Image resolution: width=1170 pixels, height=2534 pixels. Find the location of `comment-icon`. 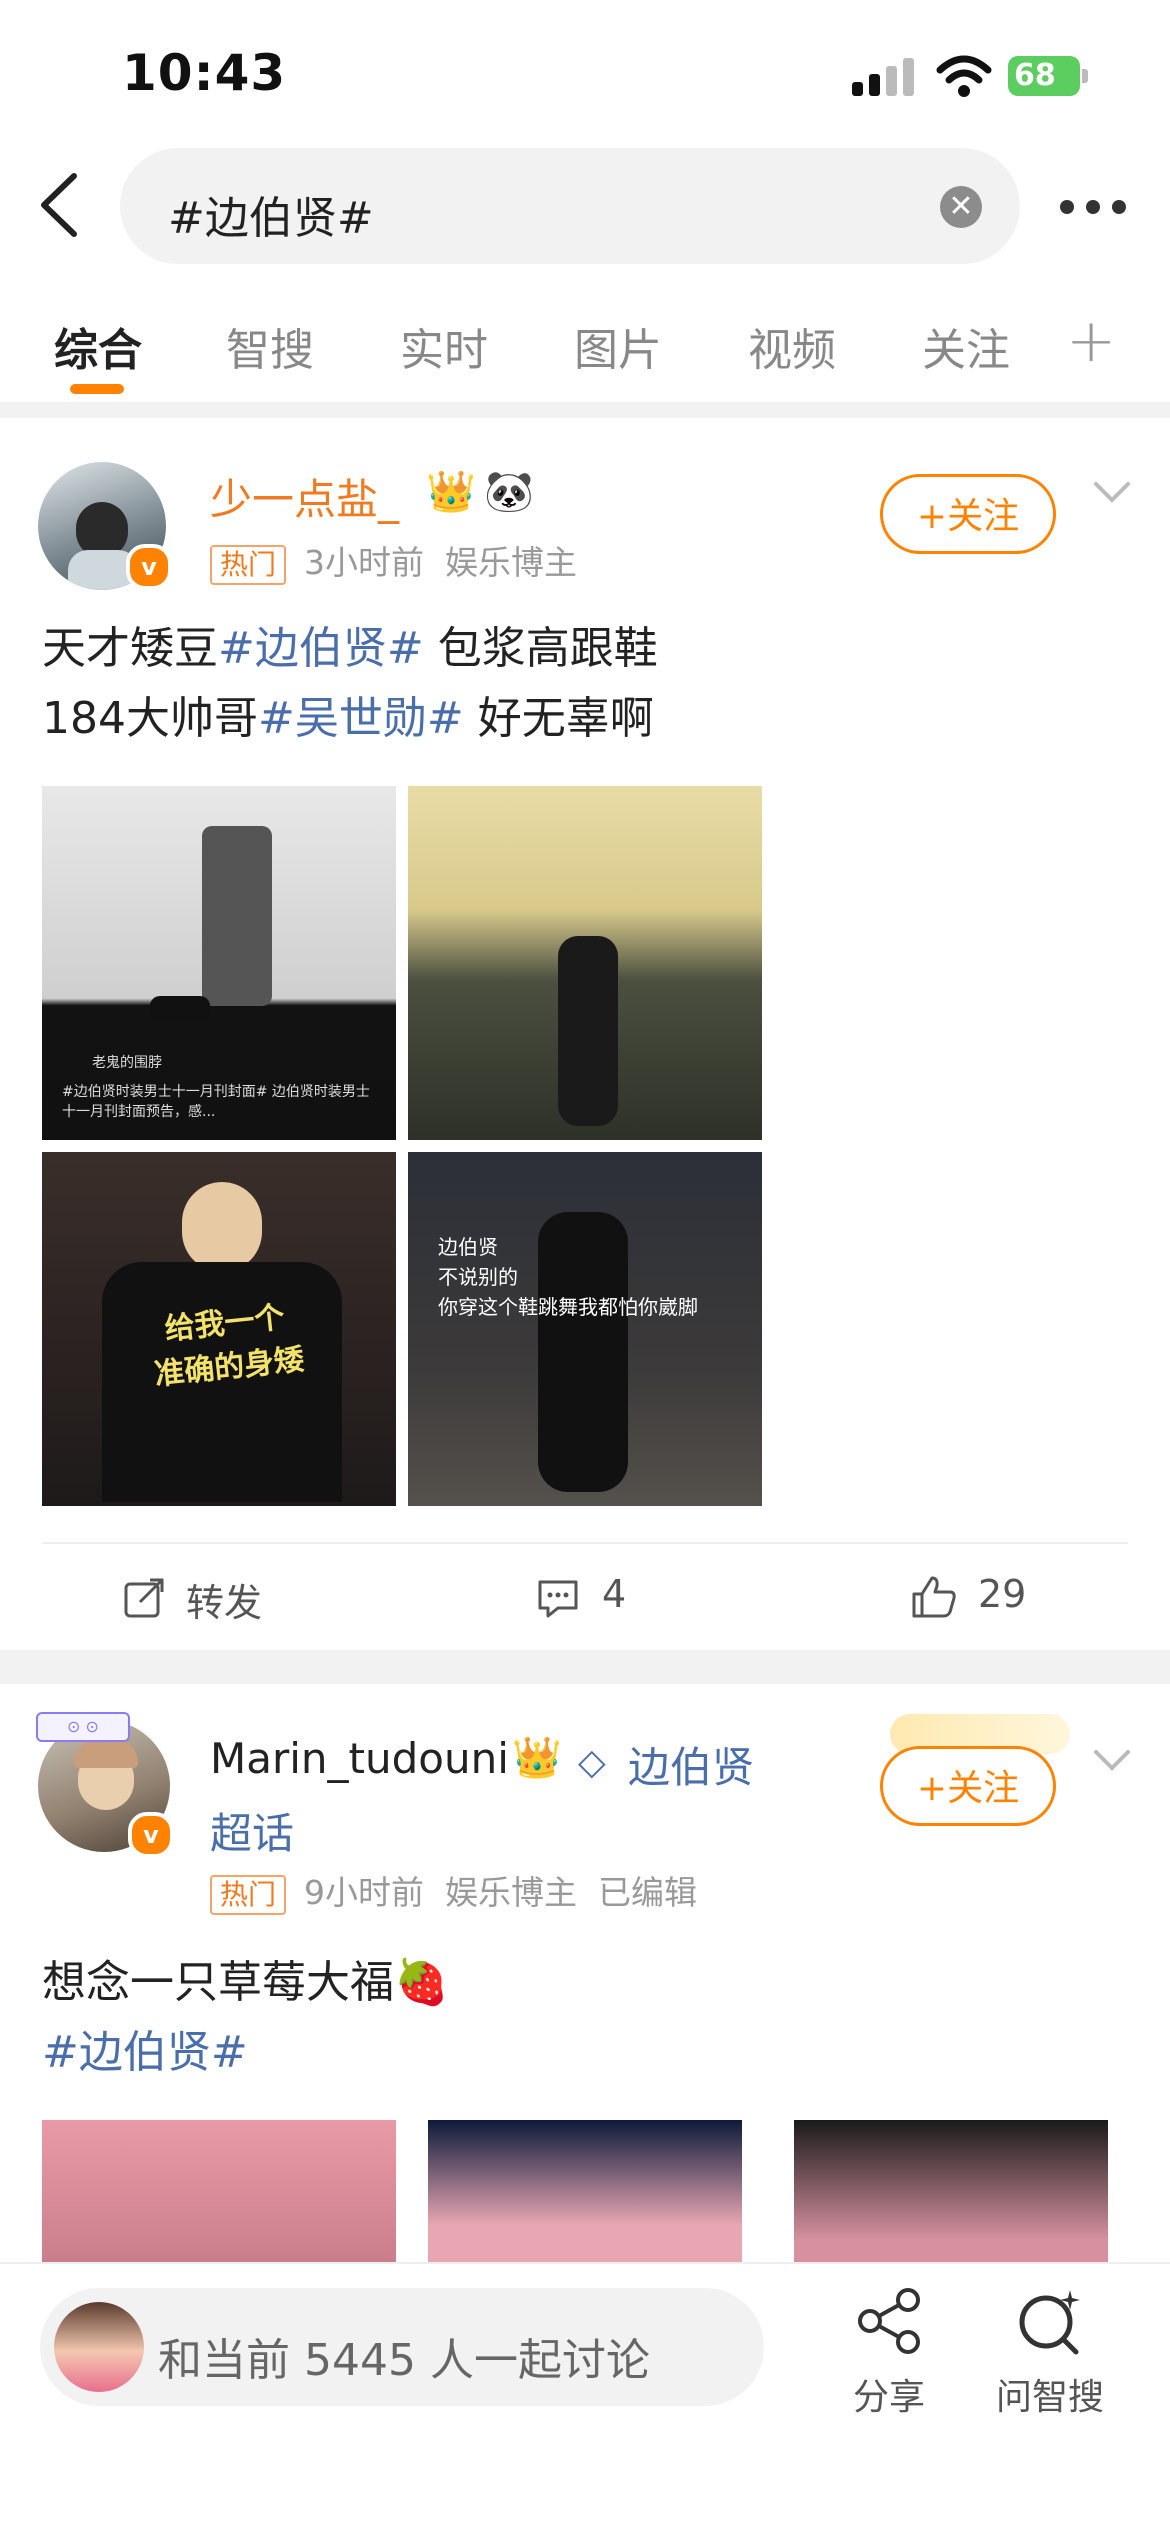

comment-icon is located at coordinates (558, 1599).